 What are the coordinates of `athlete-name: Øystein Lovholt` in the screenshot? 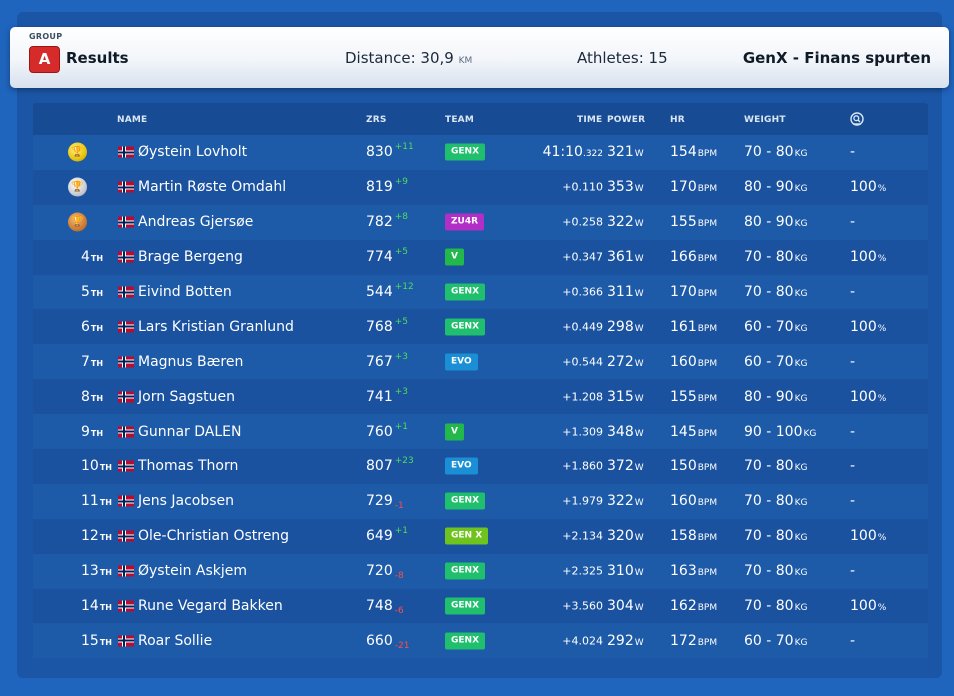 It's located at (192, 152).